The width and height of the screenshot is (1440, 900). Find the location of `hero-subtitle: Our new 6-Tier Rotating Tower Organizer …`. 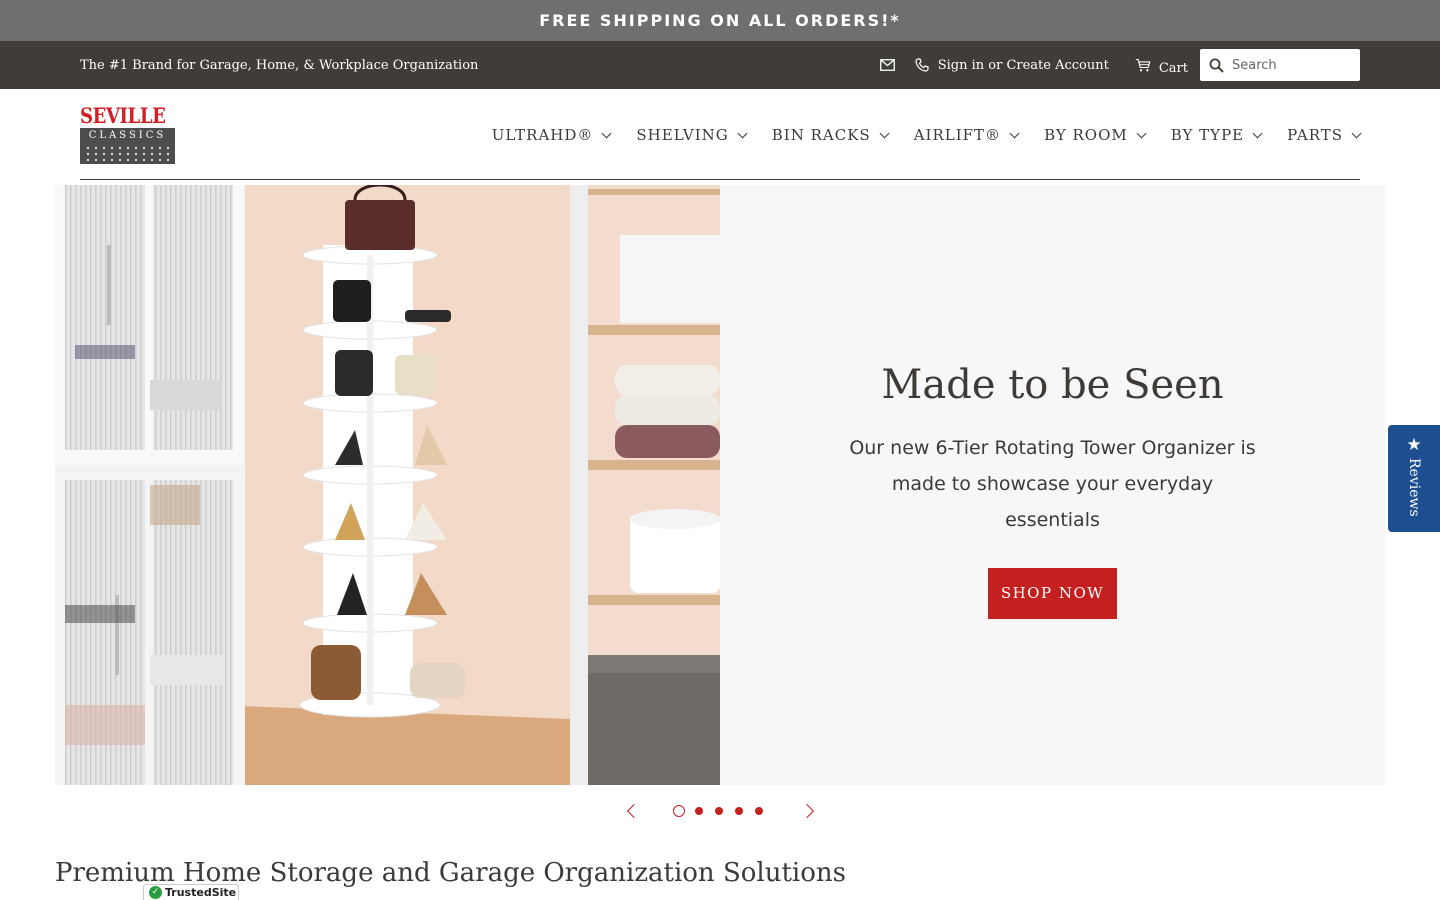

hero-subtitle: Our new 6-Tier Rotating Tower Organizer … is located at coordinates (1052, 483).